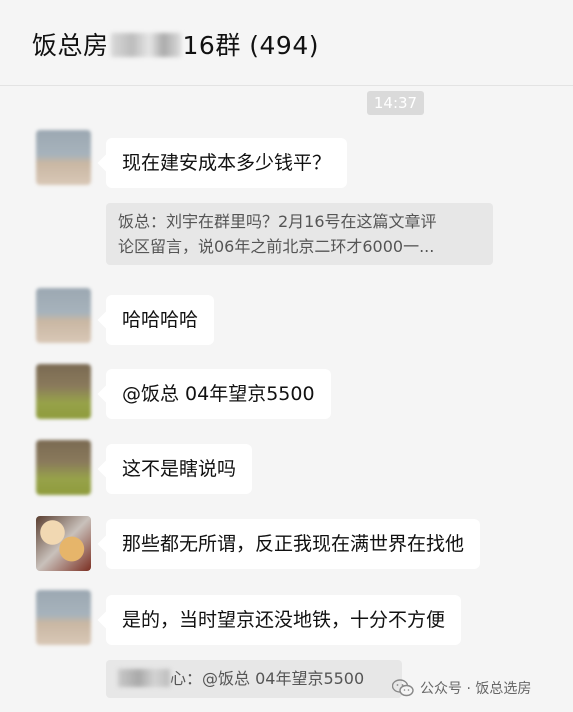  I want to click on message-text: 哈哈哈哈, so click(160, 320).